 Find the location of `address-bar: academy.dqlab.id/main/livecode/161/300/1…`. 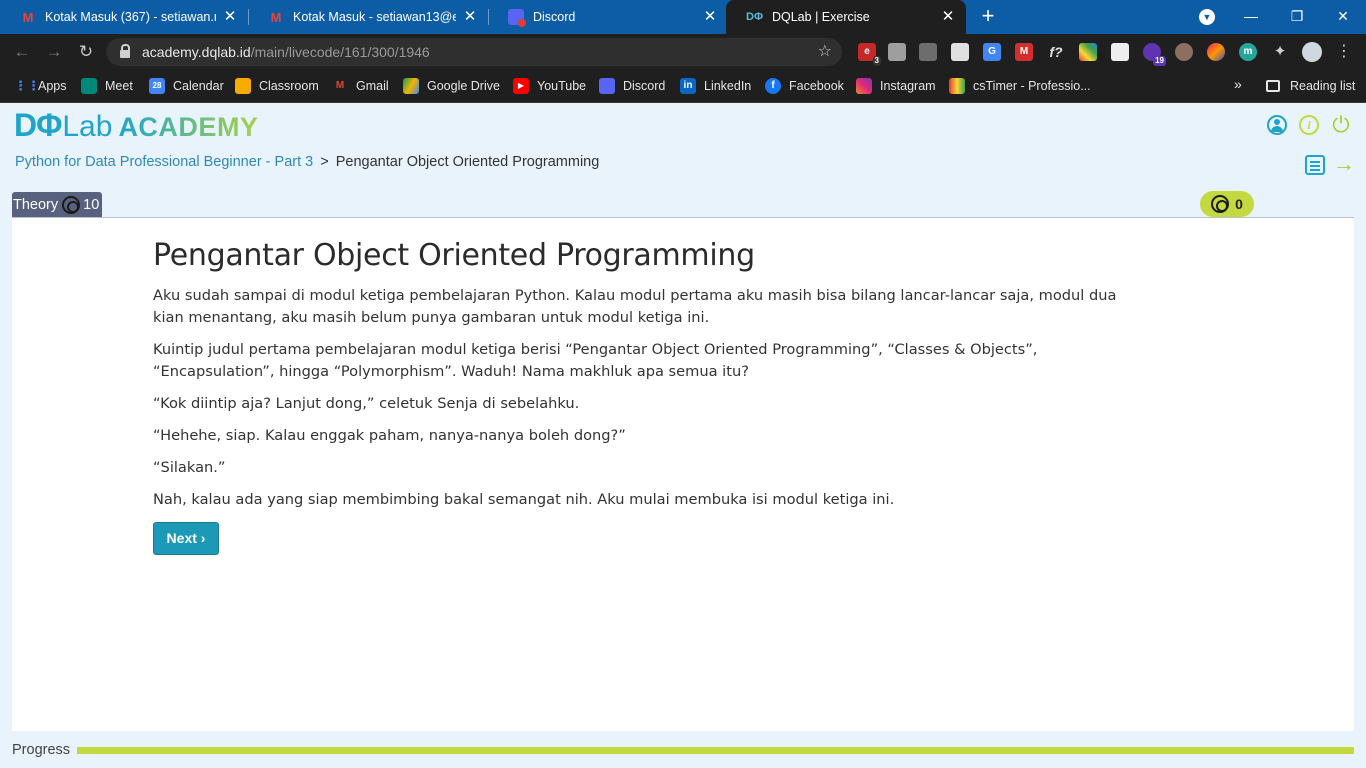

address-bar: academy.dqlab.id/main/livecode/161/300/1… is located at coordinates (474, 52).